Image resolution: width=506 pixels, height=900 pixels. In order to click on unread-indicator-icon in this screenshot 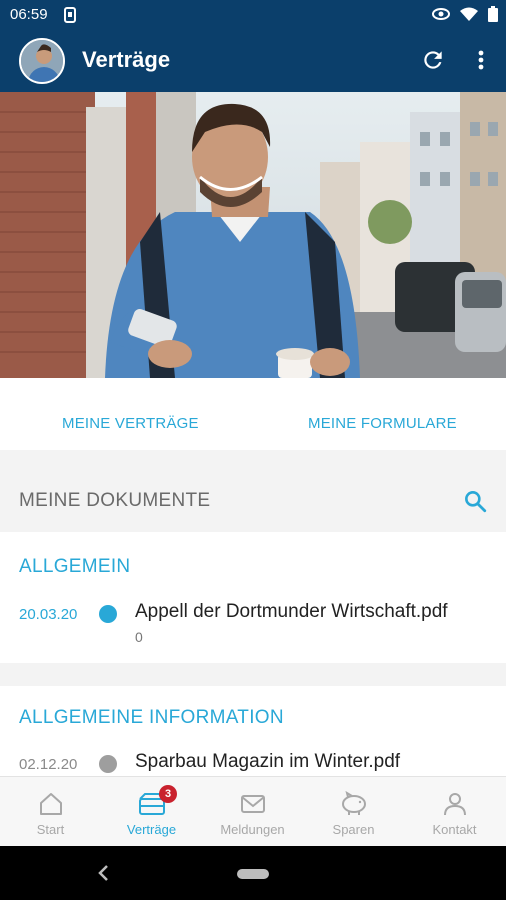, I will do `click(108, 614)`.